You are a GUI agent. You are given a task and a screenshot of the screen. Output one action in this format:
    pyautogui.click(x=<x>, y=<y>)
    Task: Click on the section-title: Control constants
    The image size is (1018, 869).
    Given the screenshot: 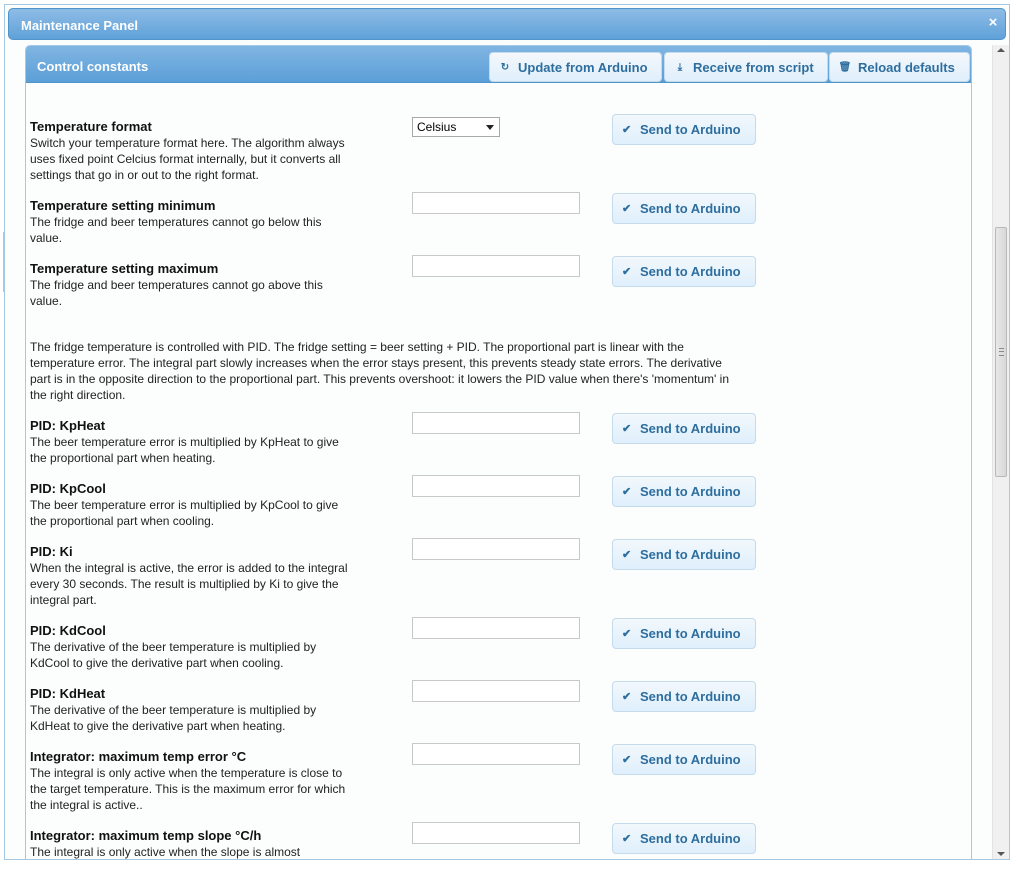 What is the action you would take?
    pyautogui.click(x=93, y=66)
    